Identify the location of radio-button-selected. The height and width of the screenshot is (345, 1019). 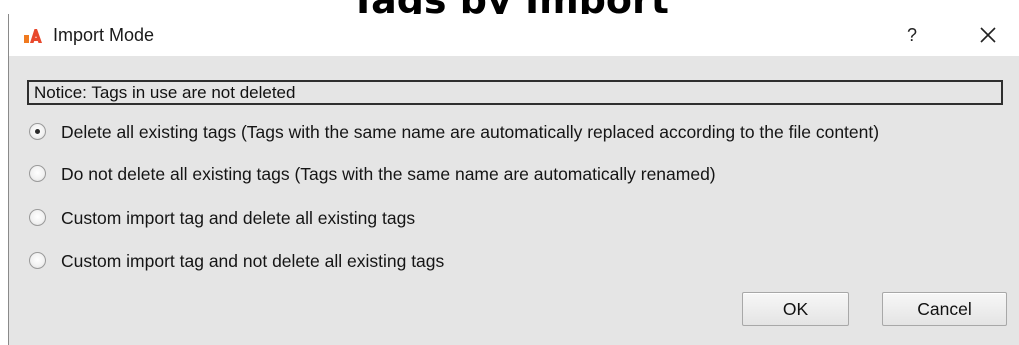
(37, 131).